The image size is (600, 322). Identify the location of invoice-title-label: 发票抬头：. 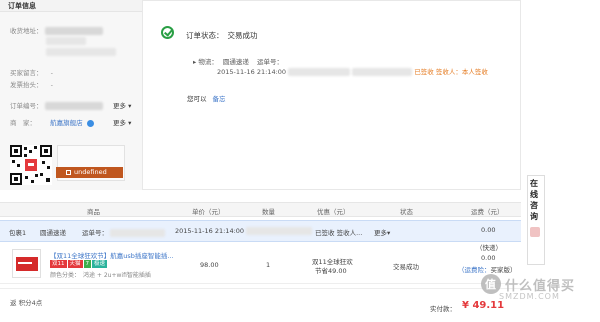
(26, 85).